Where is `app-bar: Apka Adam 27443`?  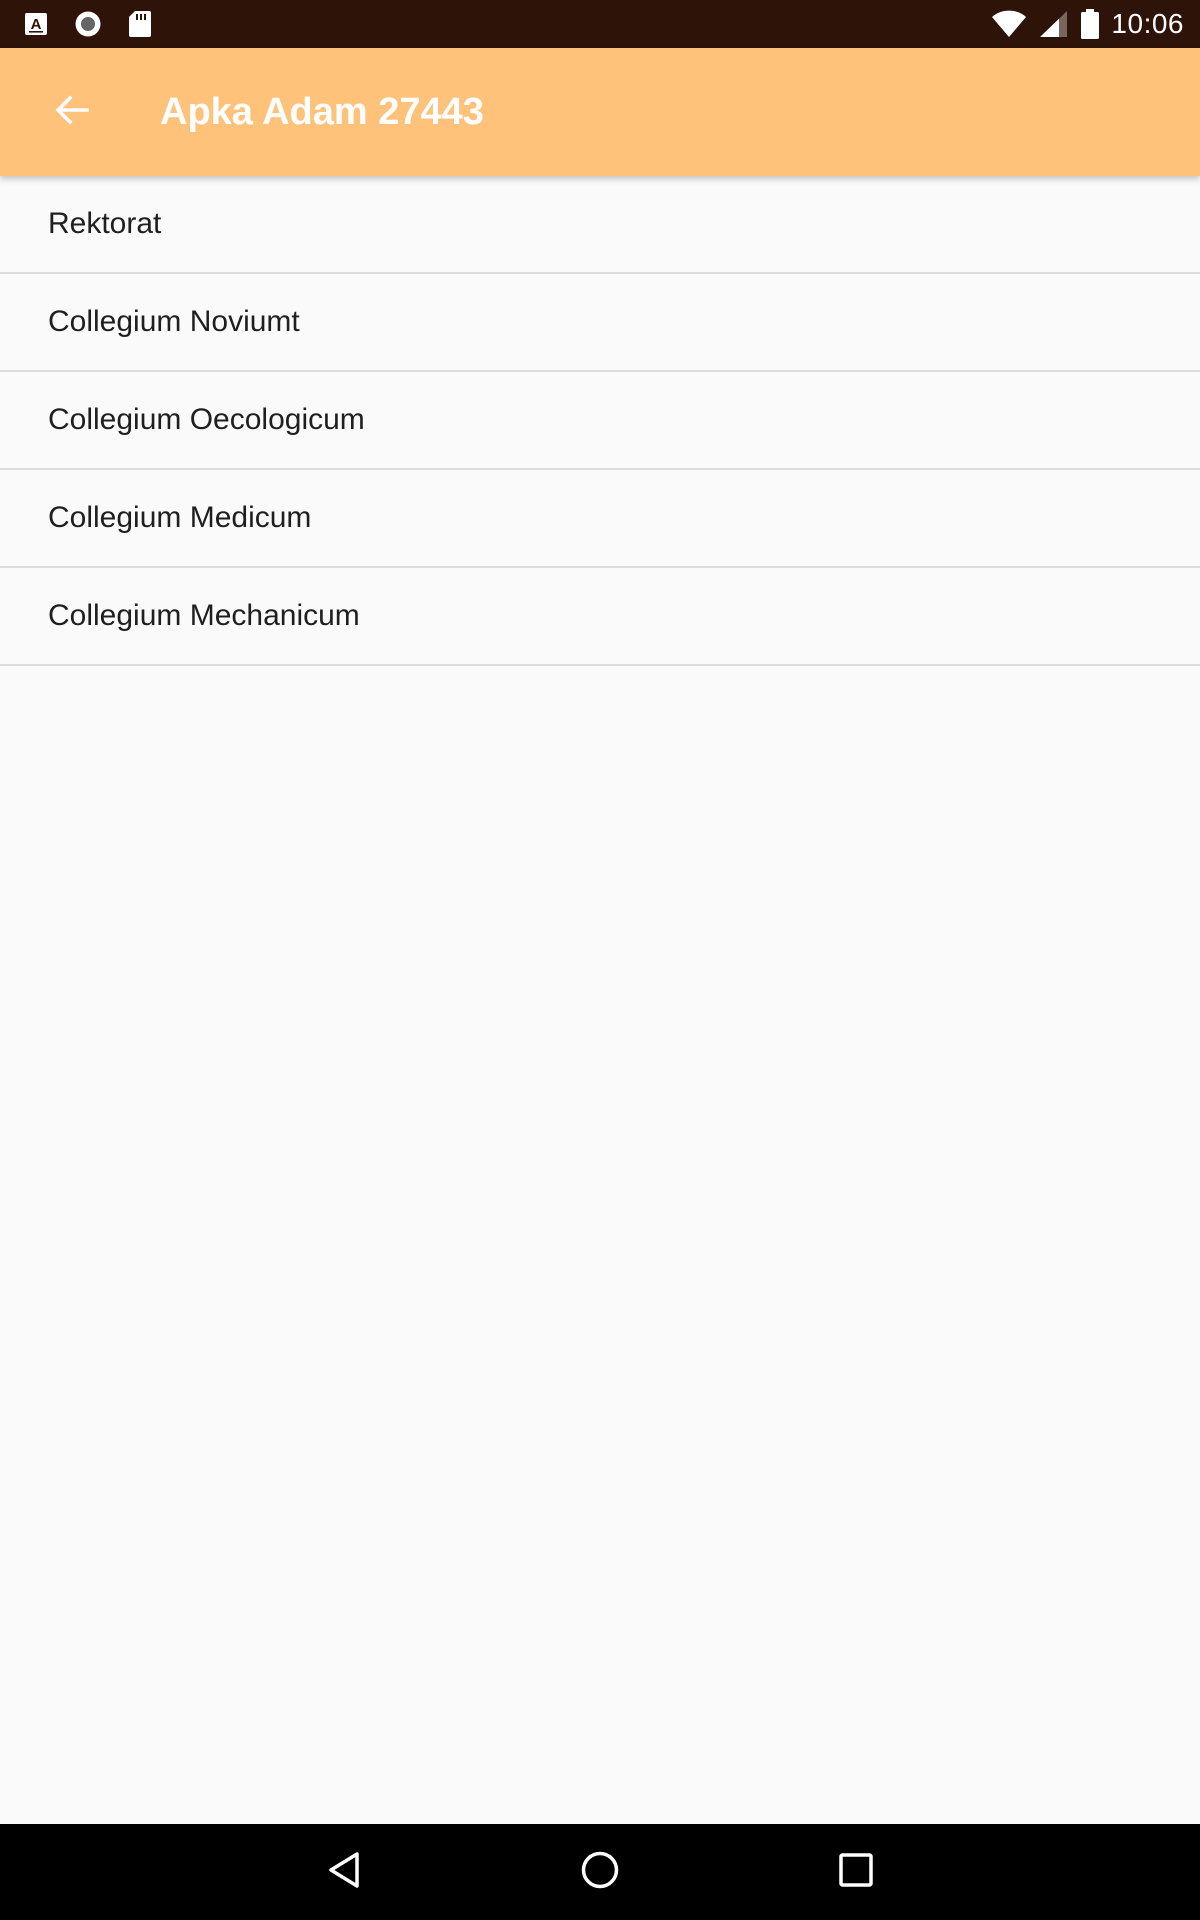 app-bar: Apka Adam 27443 is located at coordinates (600, 112).